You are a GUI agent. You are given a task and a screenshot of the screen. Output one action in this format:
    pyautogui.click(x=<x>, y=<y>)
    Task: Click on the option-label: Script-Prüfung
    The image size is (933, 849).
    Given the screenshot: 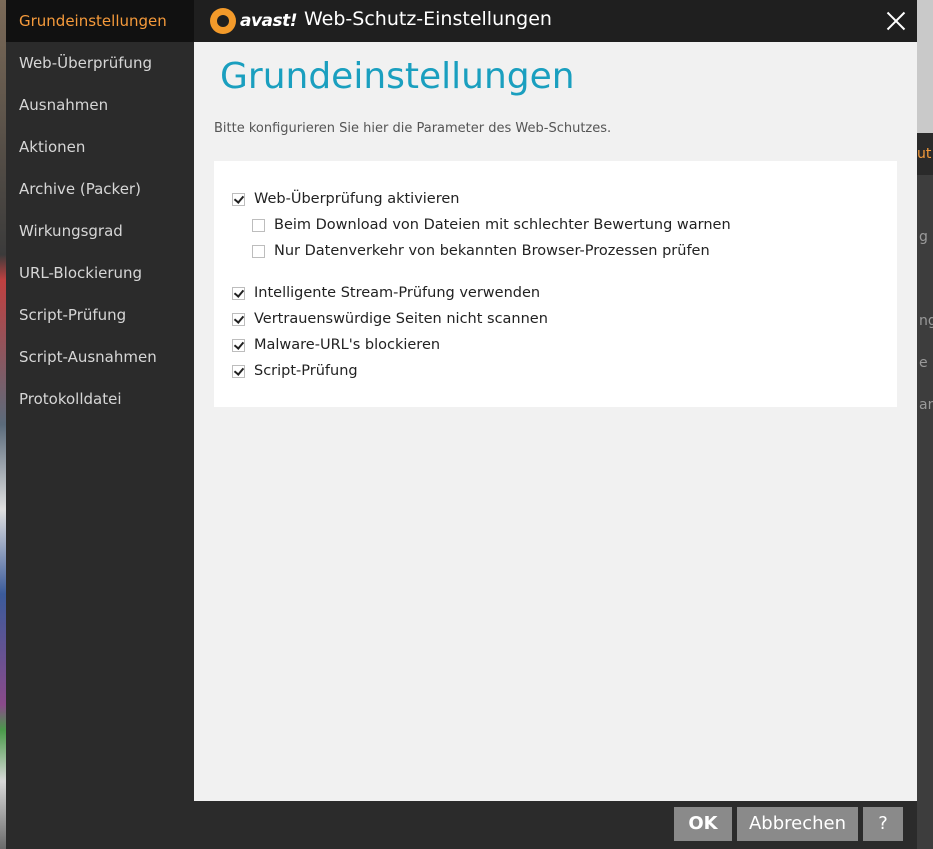 What is the action you would take?
    pyautogui.click(x=306, y=371)
    